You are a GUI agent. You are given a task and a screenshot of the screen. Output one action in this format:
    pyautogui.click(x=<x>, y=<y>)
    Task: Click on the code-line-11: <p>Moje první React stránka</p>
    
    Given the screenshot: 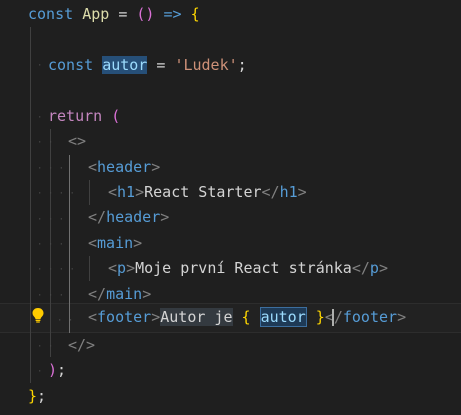 What is the action you would take?
    pyautogui.click(x=248, y=269)
    